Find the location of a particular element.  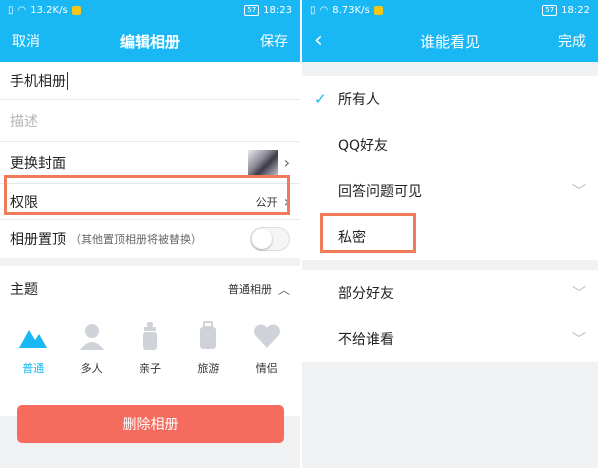

description-field: 描述 is located at coordinates (150, 121).